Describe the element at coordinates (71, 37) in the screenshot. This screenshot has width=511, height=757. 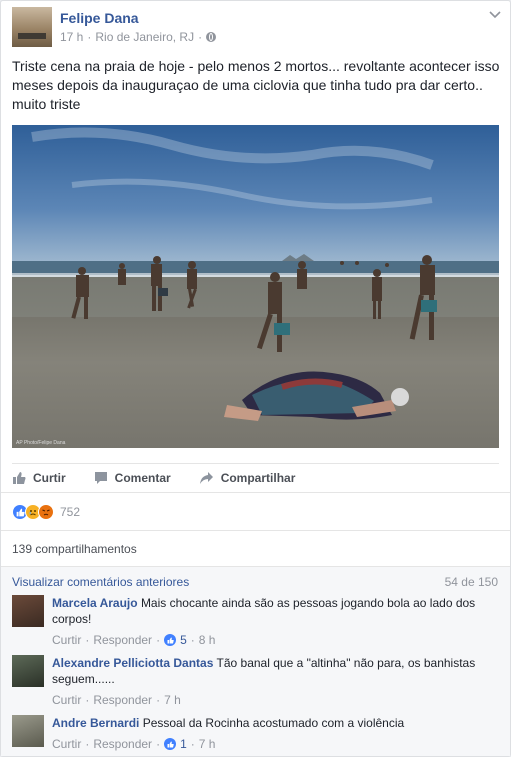
I see `post-time: 17 h` at that location.